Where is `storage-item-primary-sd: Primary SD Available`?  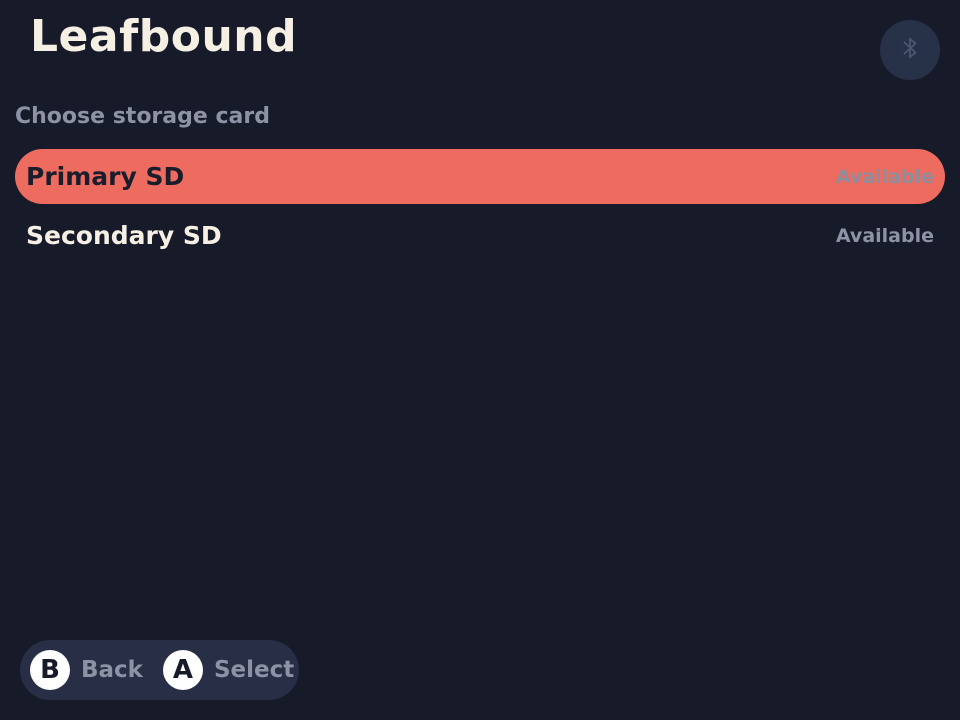 storage-item-primary-sd: Primary SD Available is located at coordinates (480, 176).